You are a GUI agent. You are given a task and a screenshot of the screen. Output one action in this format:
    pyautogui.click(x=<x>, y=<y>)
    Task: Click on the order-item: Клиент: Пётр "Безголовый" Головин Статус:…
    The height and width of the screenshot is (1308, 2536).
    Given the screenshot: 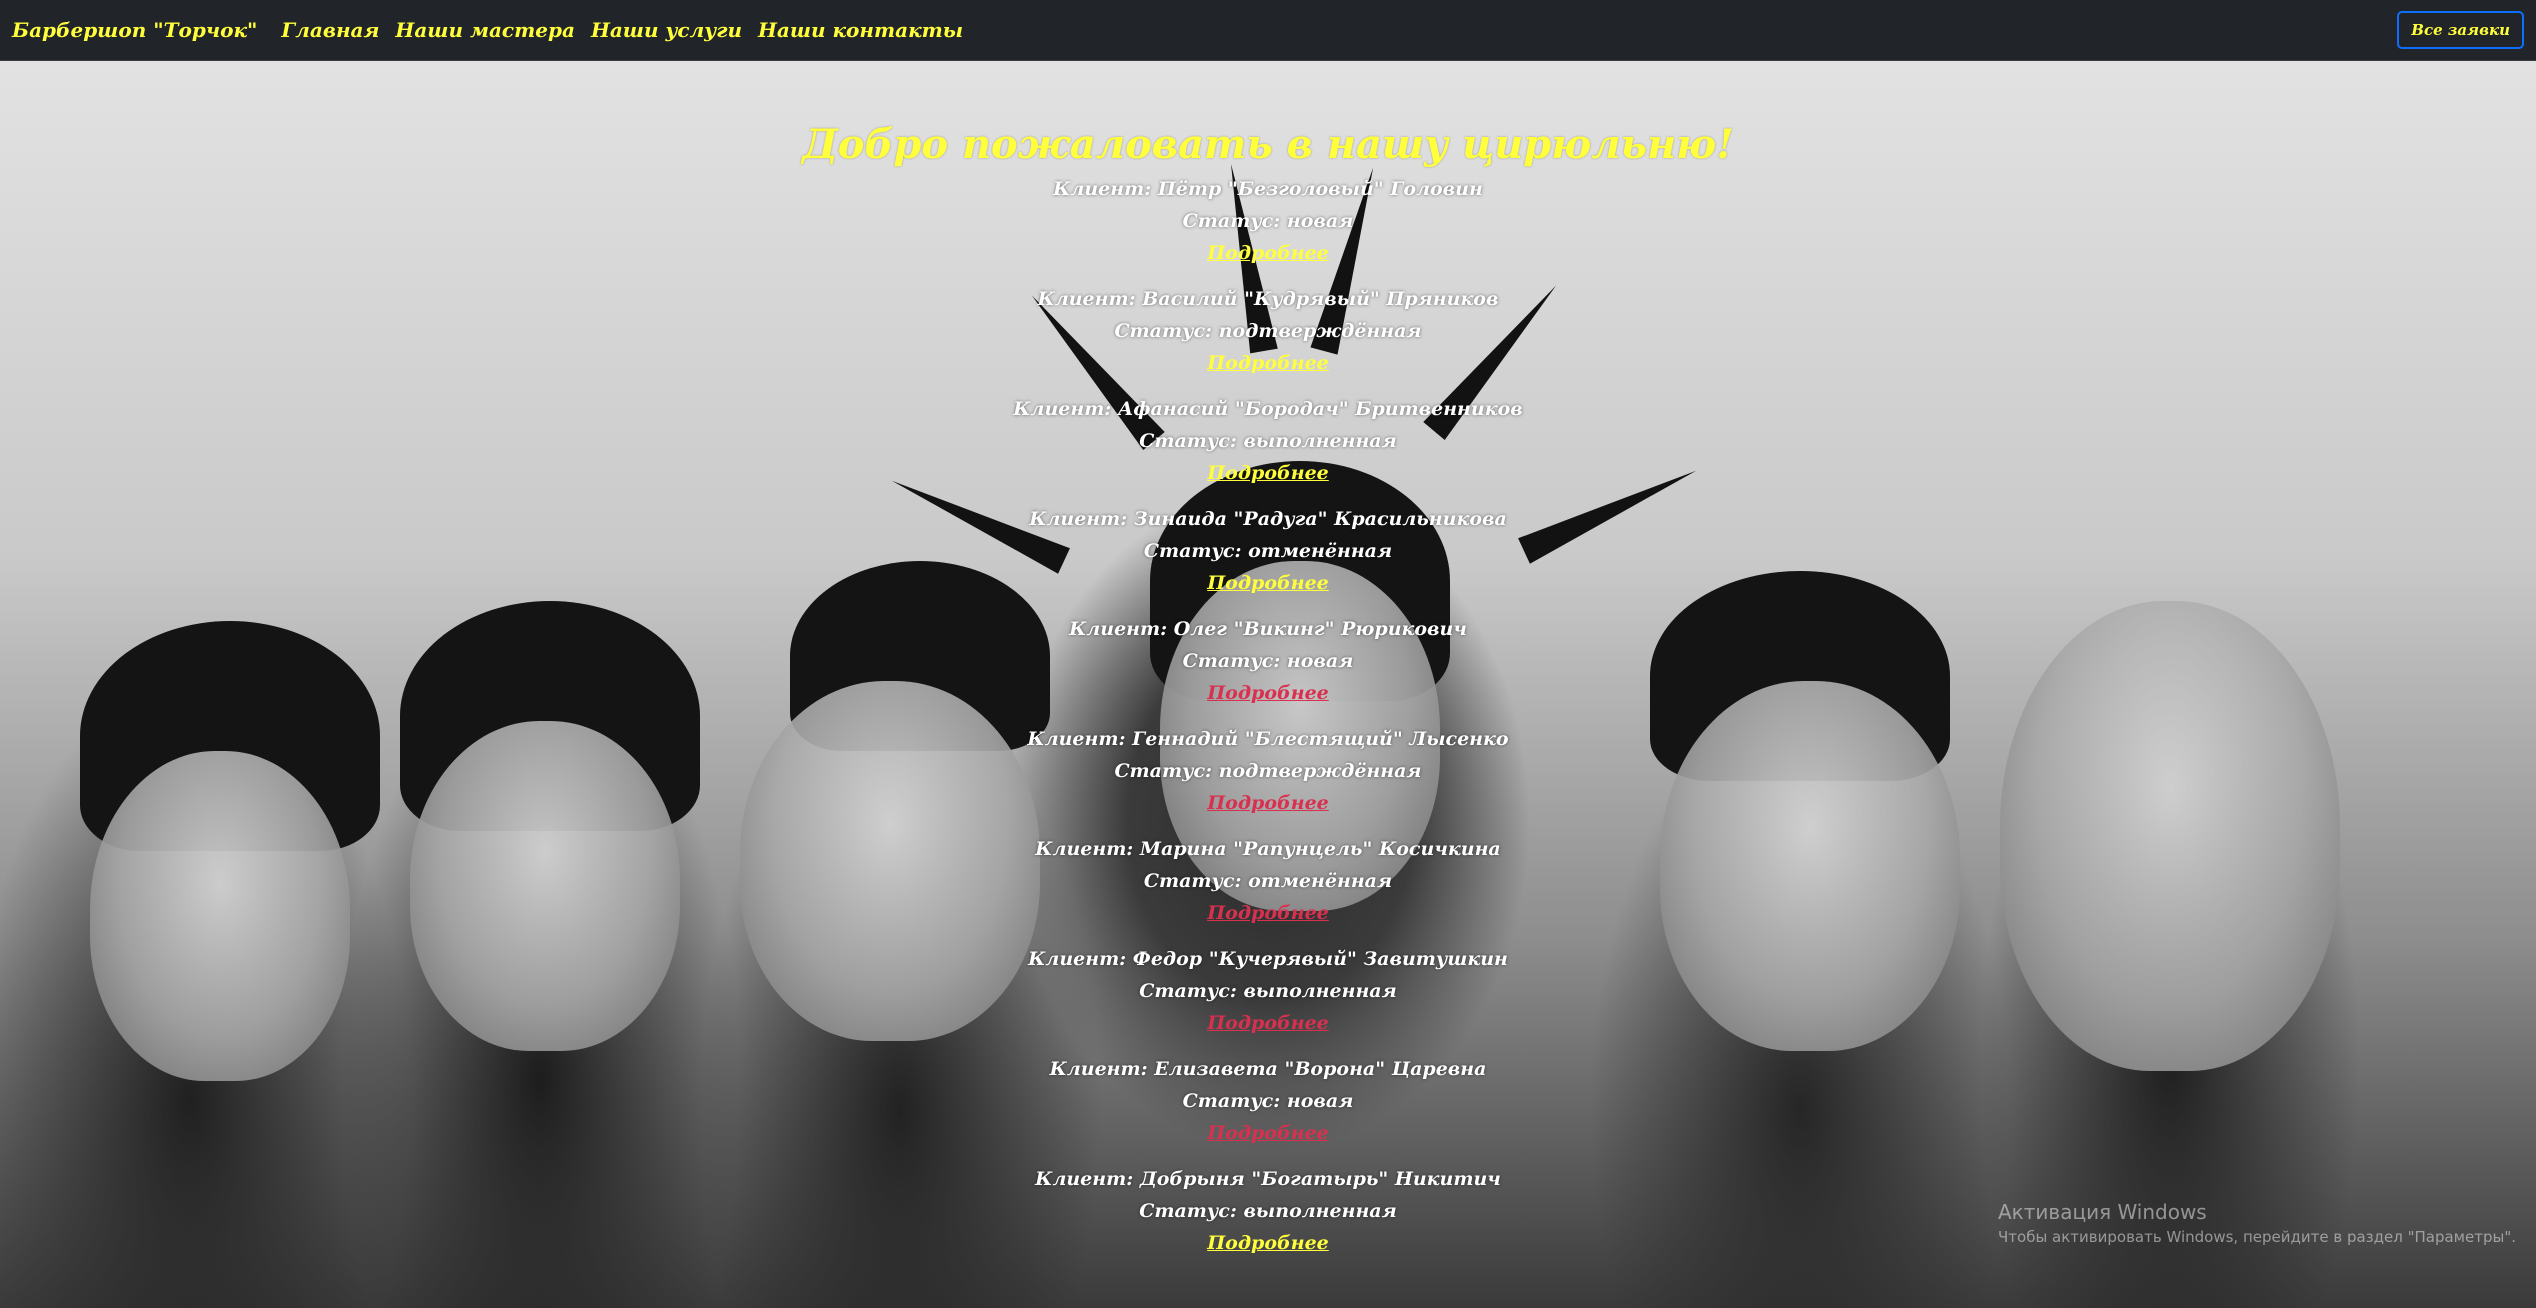 What is the action you would take?
    pyautogui.click(x=1268, y=221)
    